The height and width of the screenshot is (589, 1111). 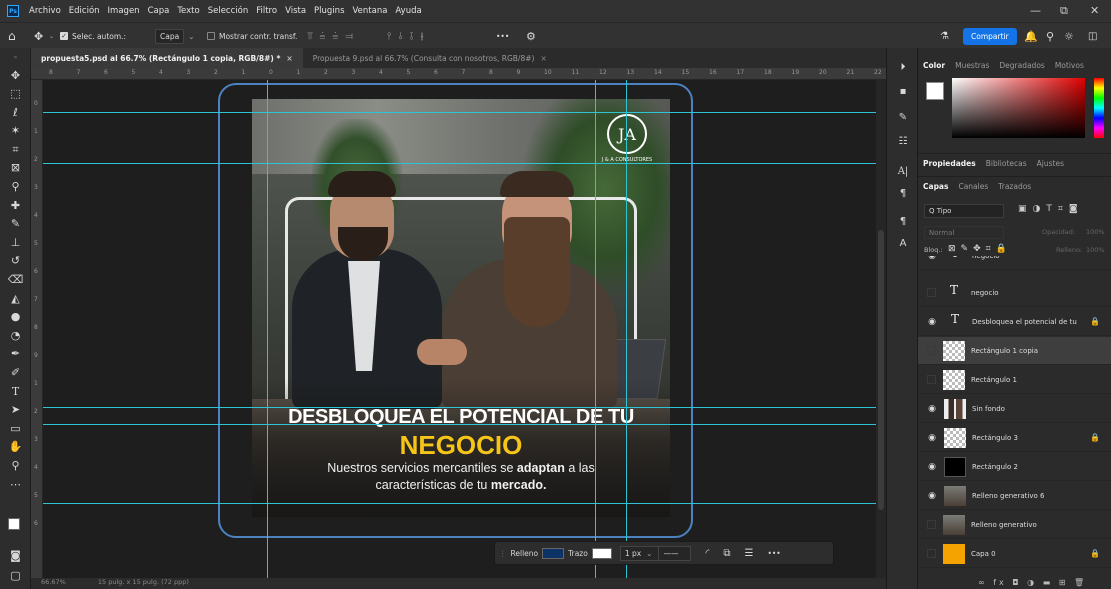 What do you see at coordinates (15, 354) in the screenshot?
I see `pen-tool-icon: ✒` at bounding box center [15, 354].